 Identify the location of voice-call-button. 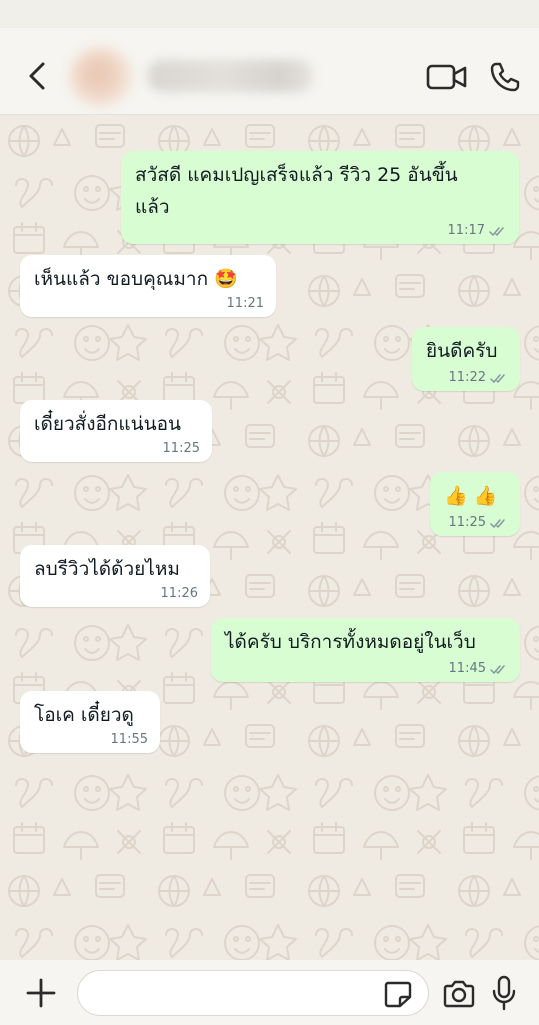
(505, 77).